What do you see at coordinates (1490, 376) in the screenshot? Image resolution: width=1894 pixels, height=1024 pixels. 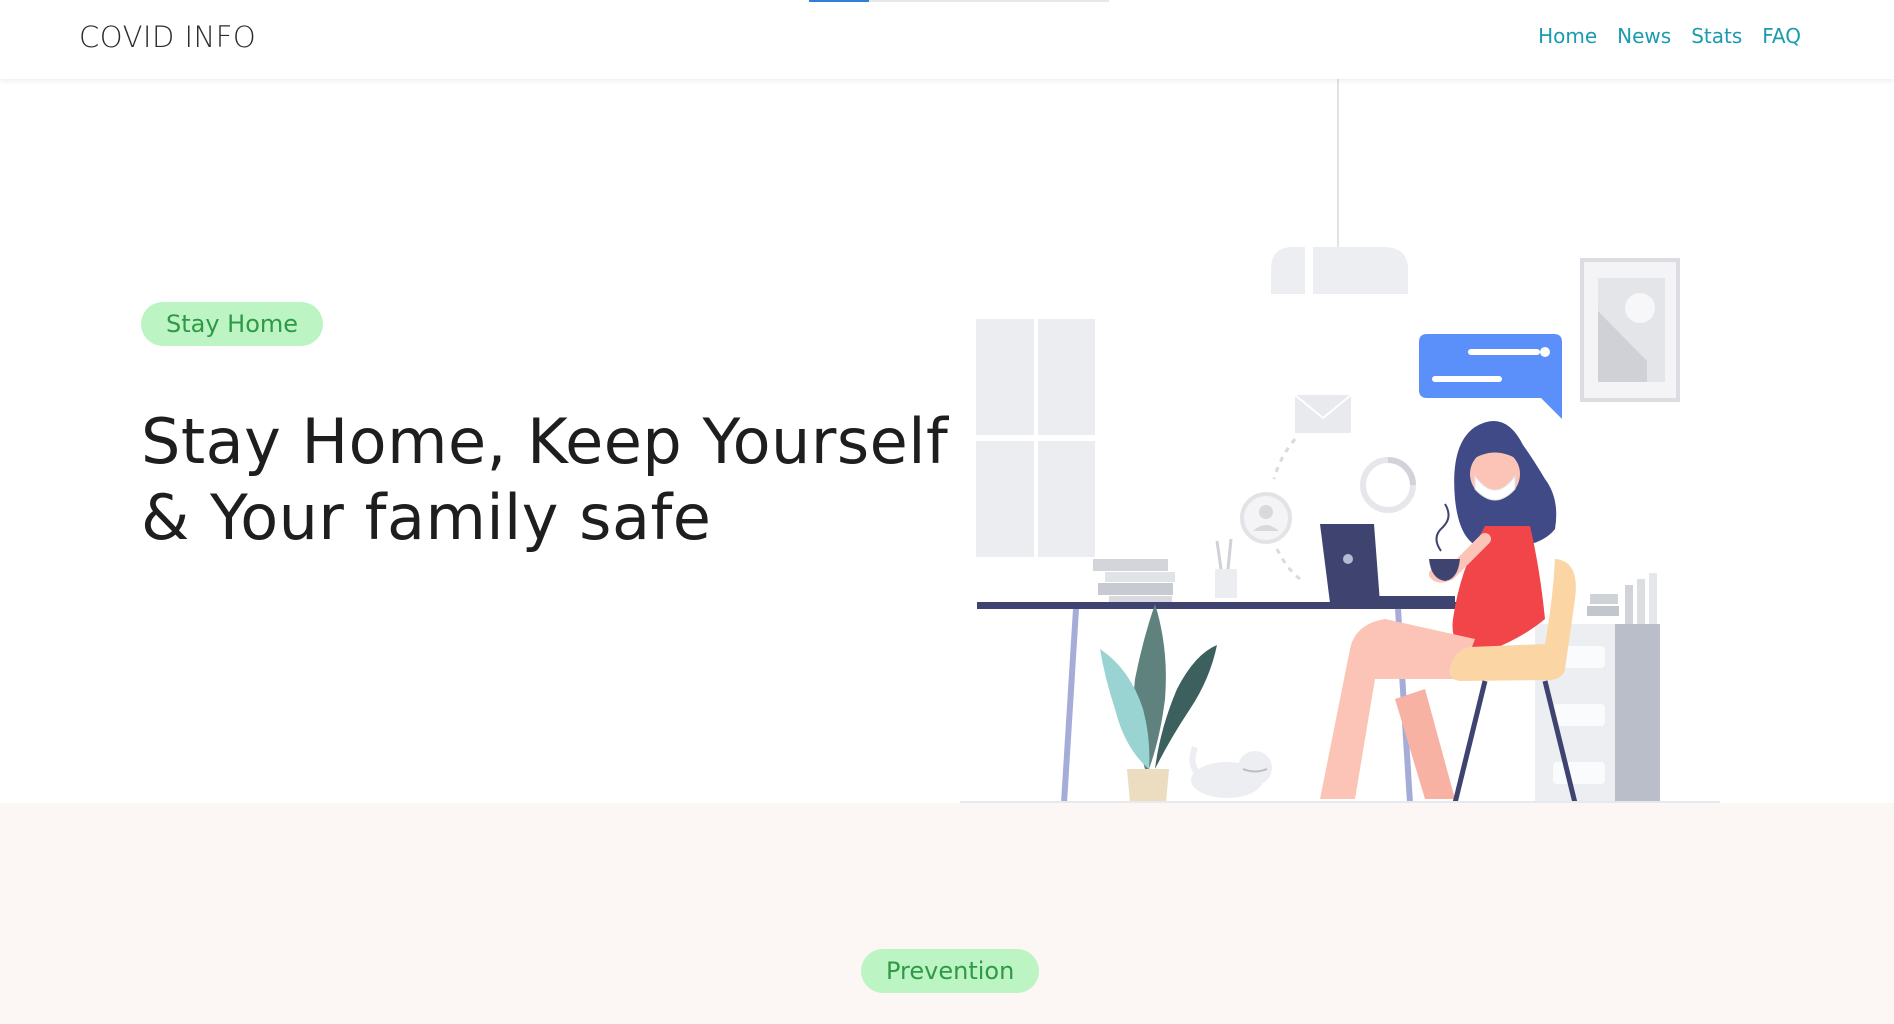 I see `chat-bubble-icon` at bounding box center [1490, 376].